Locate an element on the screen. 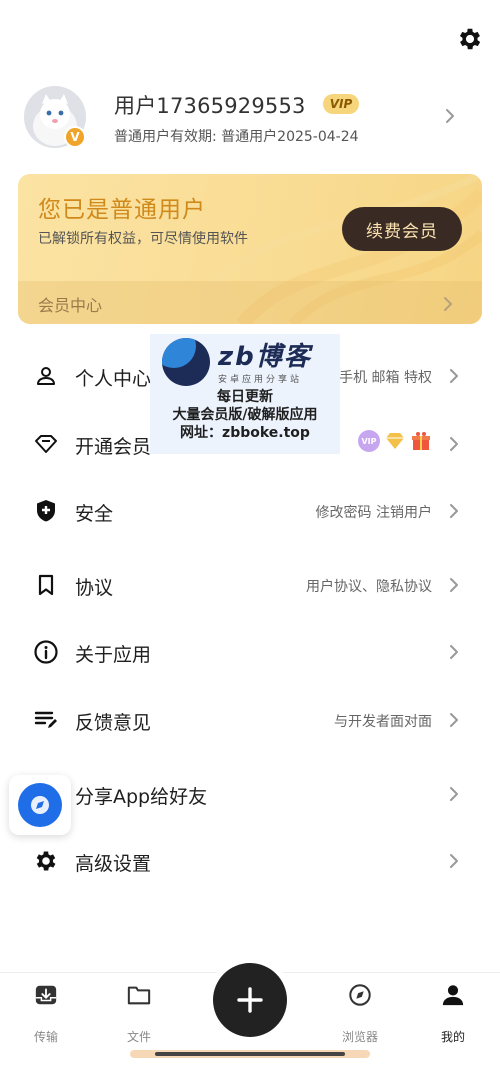 The image size is (500, 1068). tab-browser: 浏览器 is located at coordinates (360, 1013).